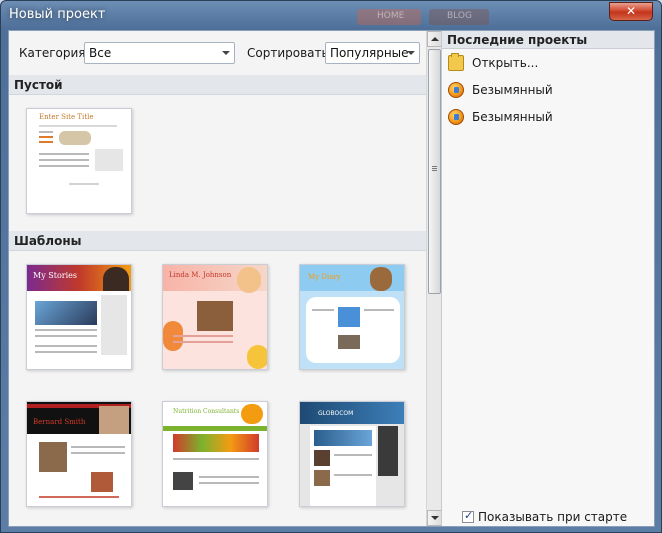 The image size is (662, 533). Describe the element at coordinates (217, 85) in the screenshot. I see `section-empty: Пустой` at that location.